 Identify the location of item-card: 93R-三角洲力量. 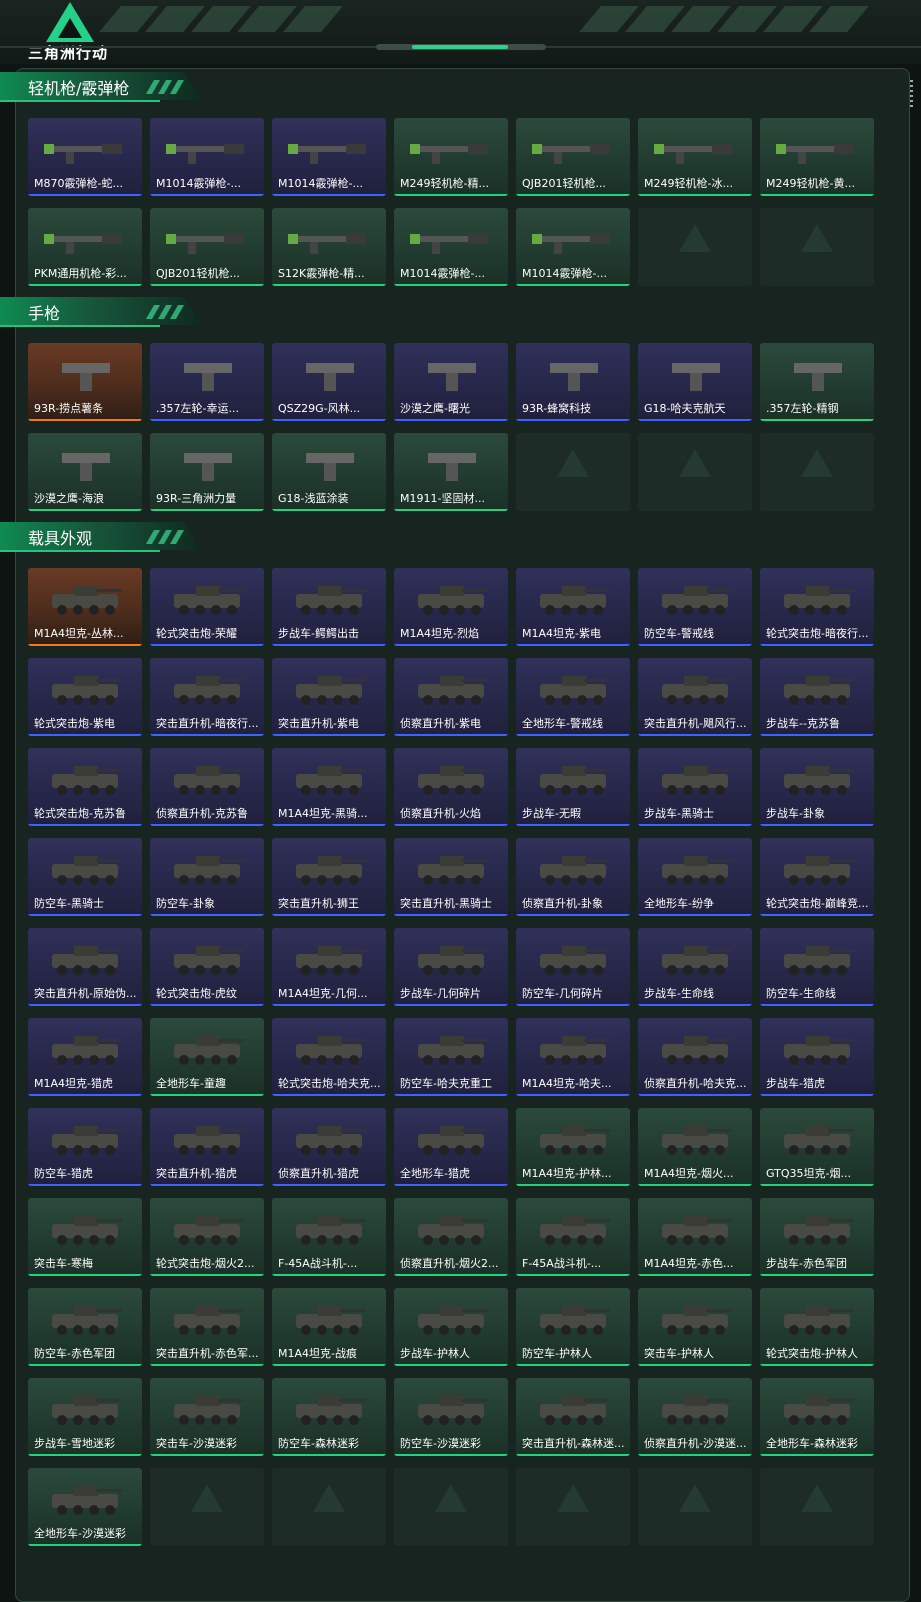
(207, 472).